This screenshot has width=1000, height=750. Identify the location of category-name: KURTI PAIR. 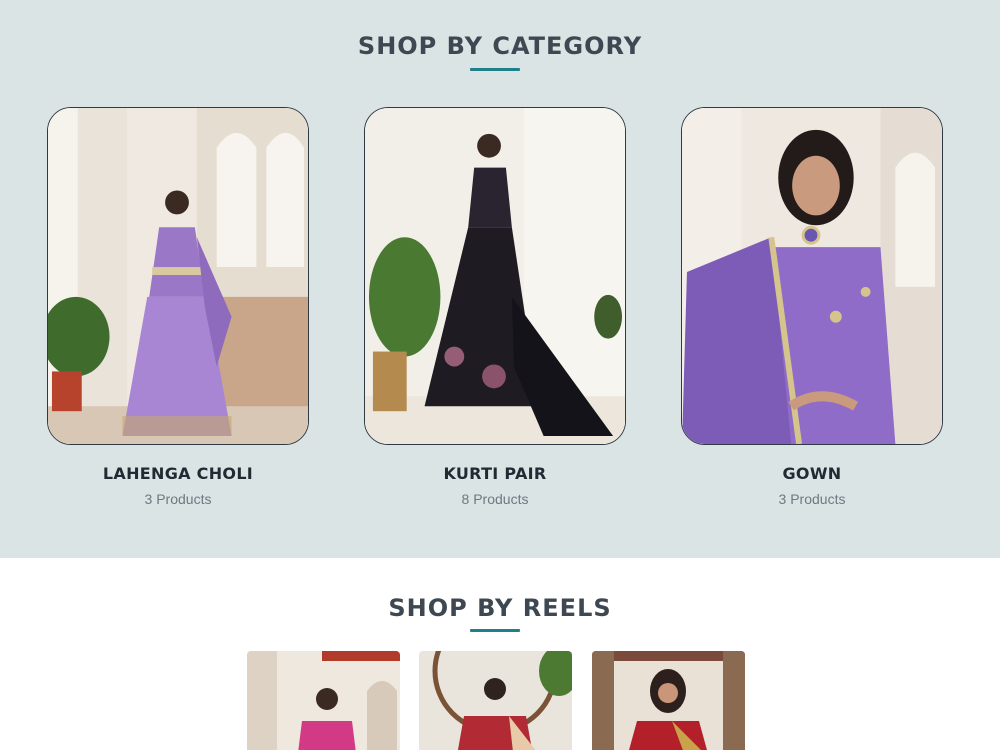
(495, 473).